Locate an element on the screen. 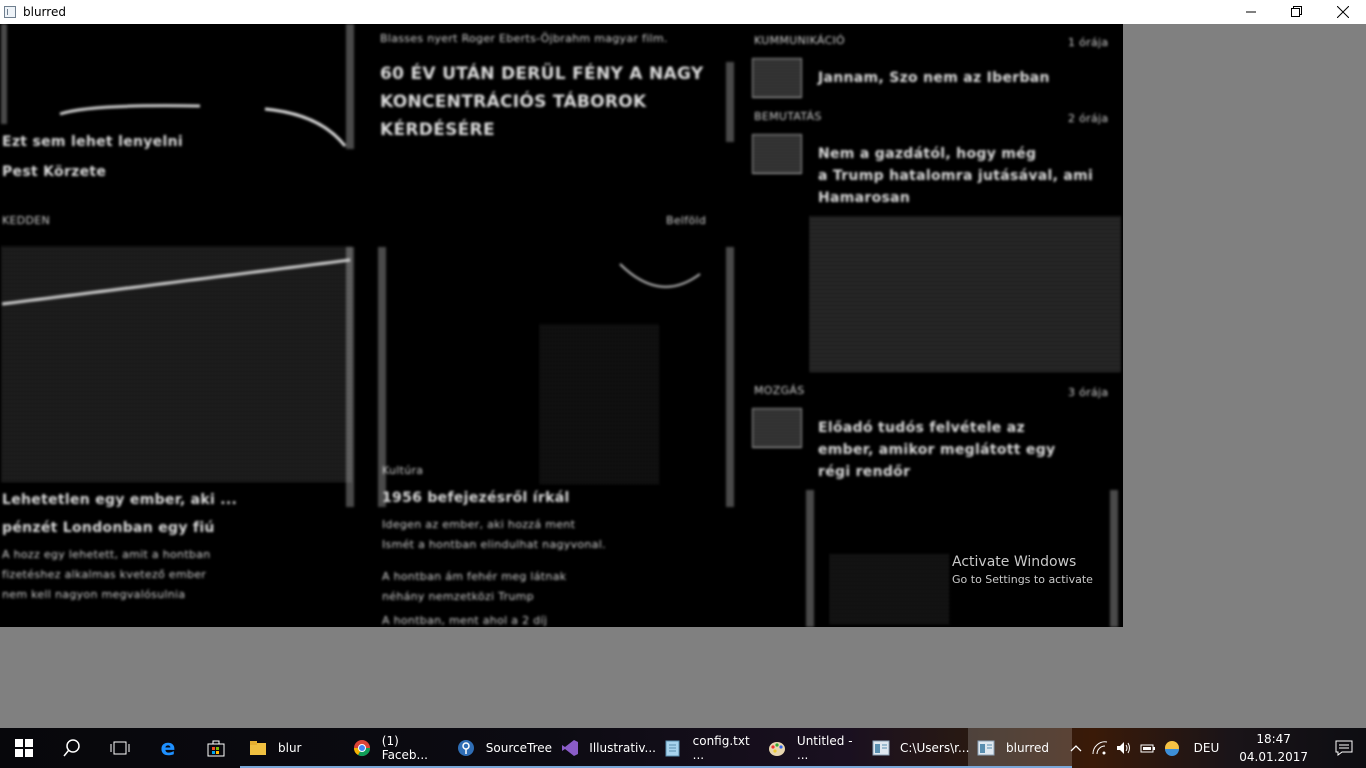 The height and width of the screenshot is (768, 1366). restore-icon is located at coordinates (1296, 11).